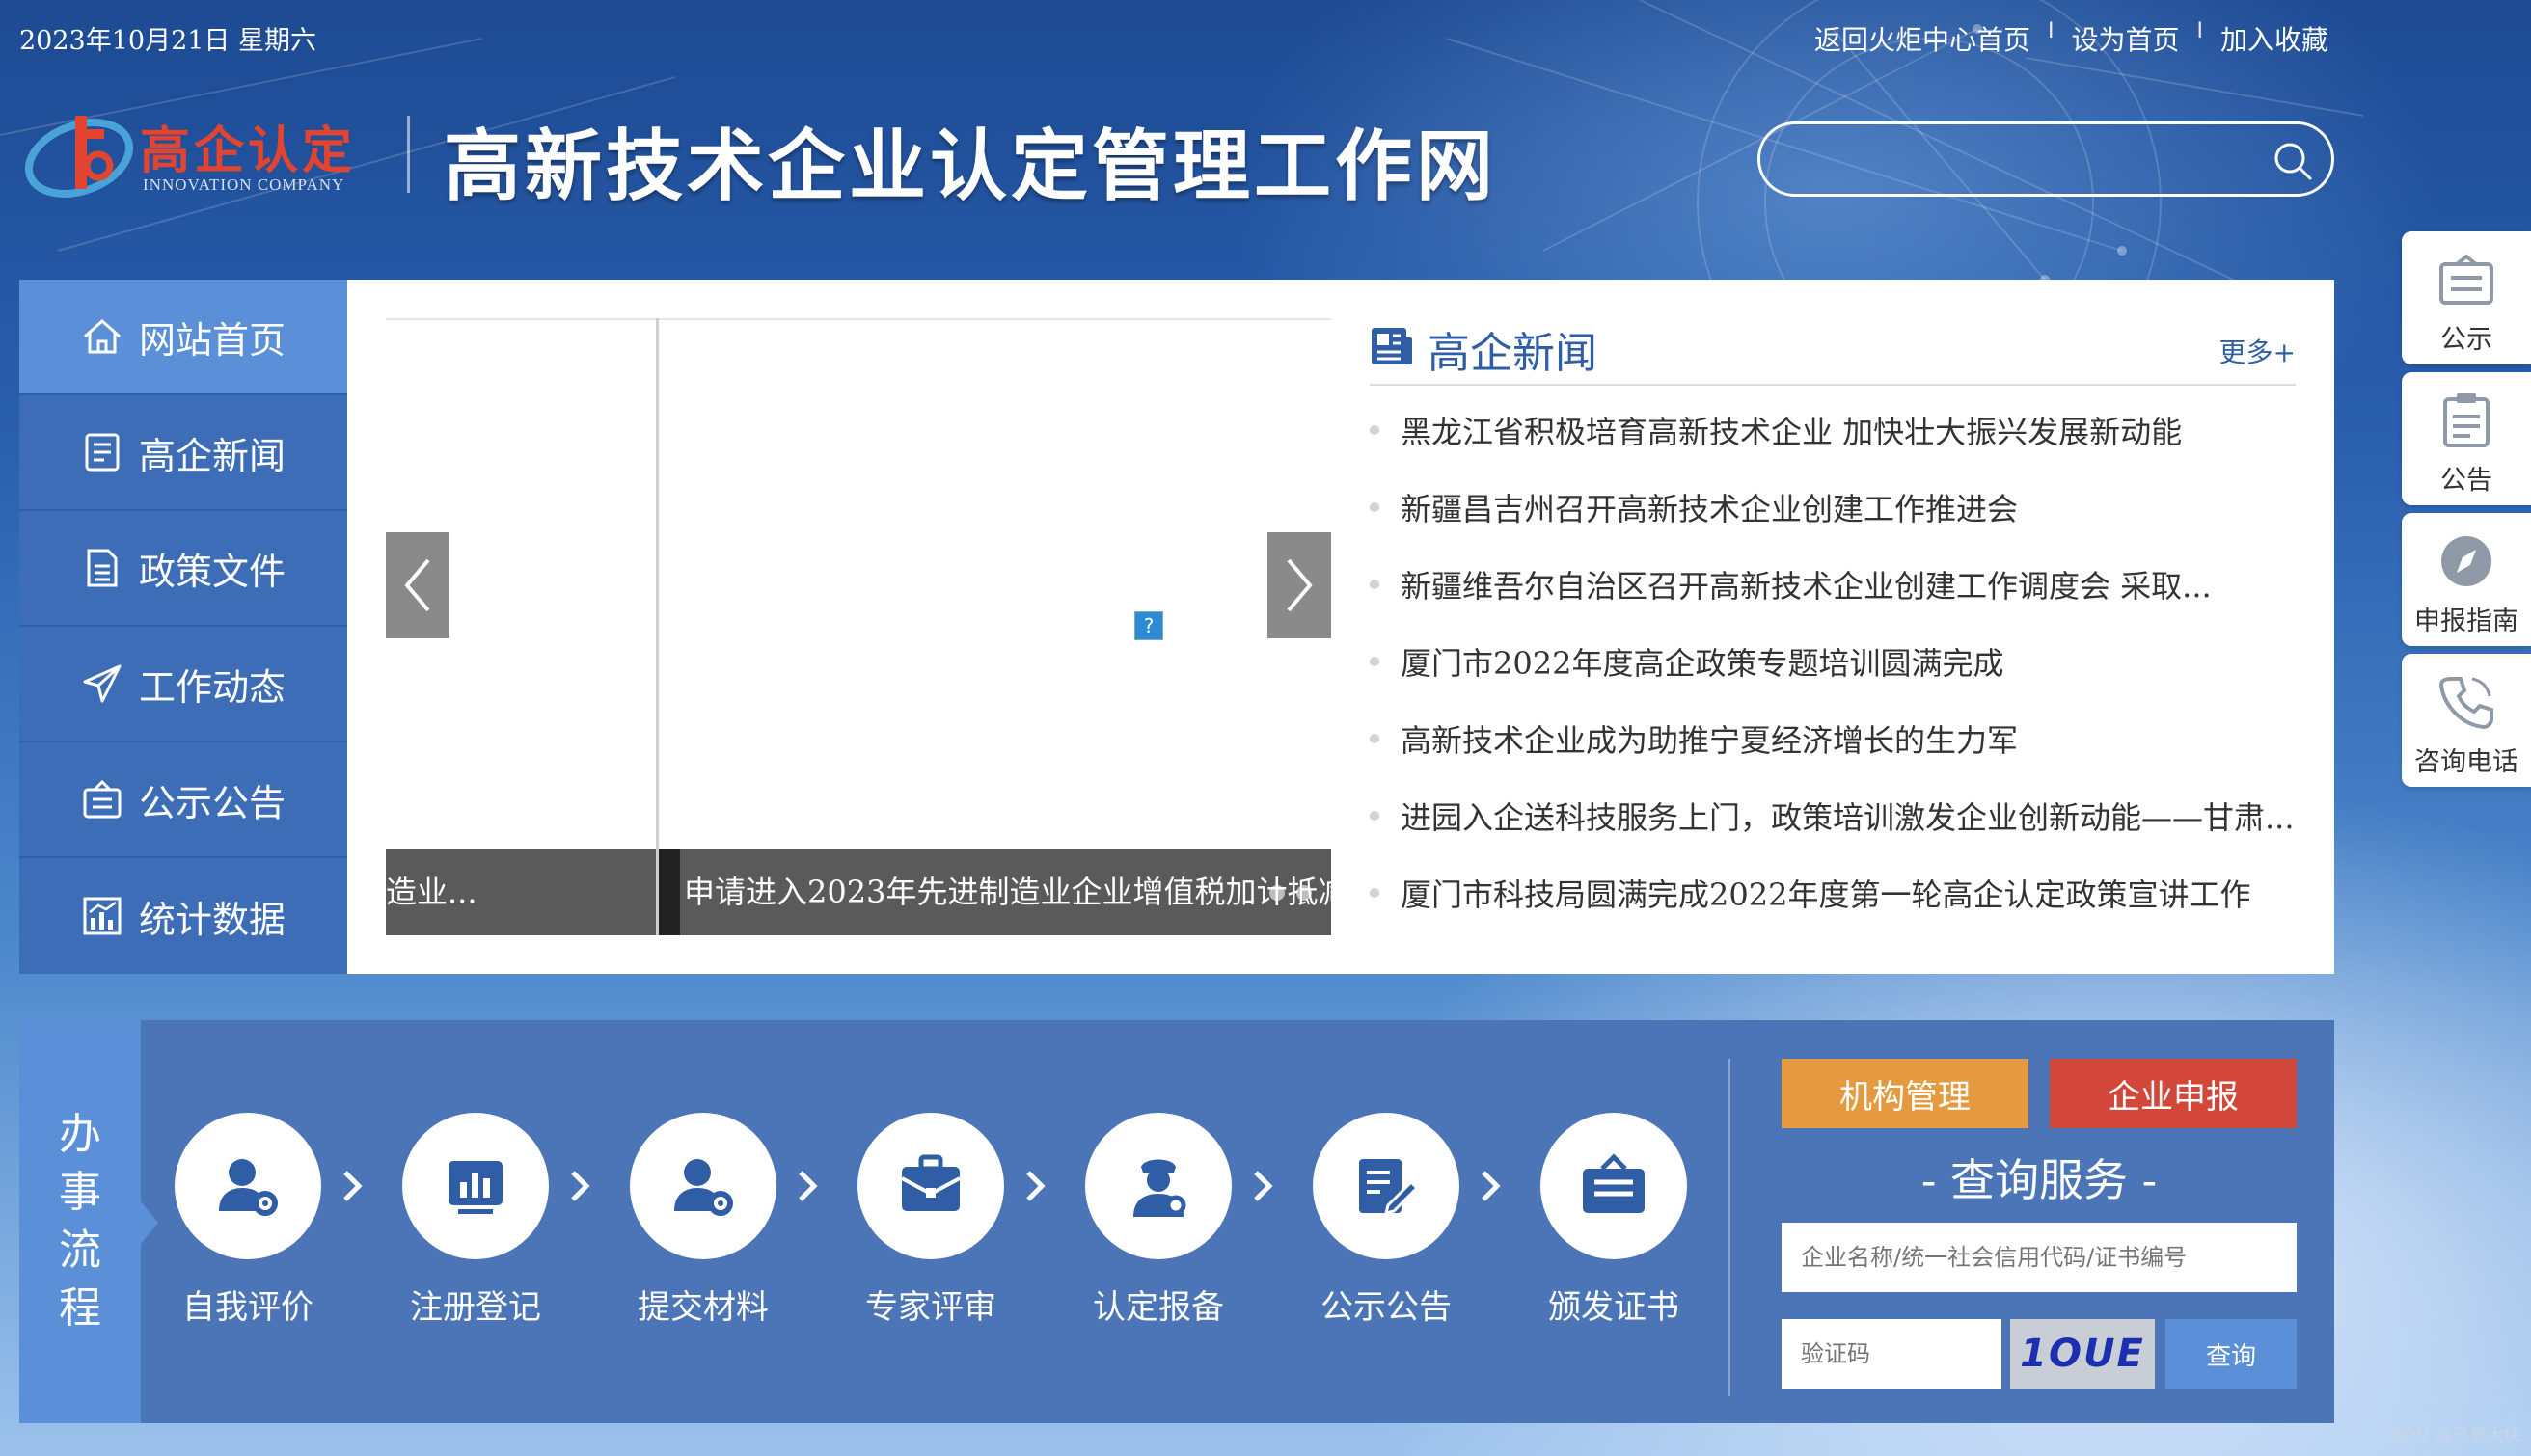  I want to click on paper-plane-icon, so click(102, 683).